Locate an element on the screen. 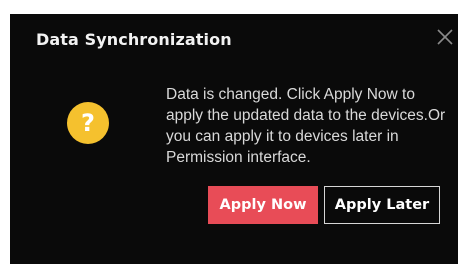 Image resolution: width=462 pixels, height=266 pixels. apply-later-button: Apply Later is located at coordinates (382, 205).